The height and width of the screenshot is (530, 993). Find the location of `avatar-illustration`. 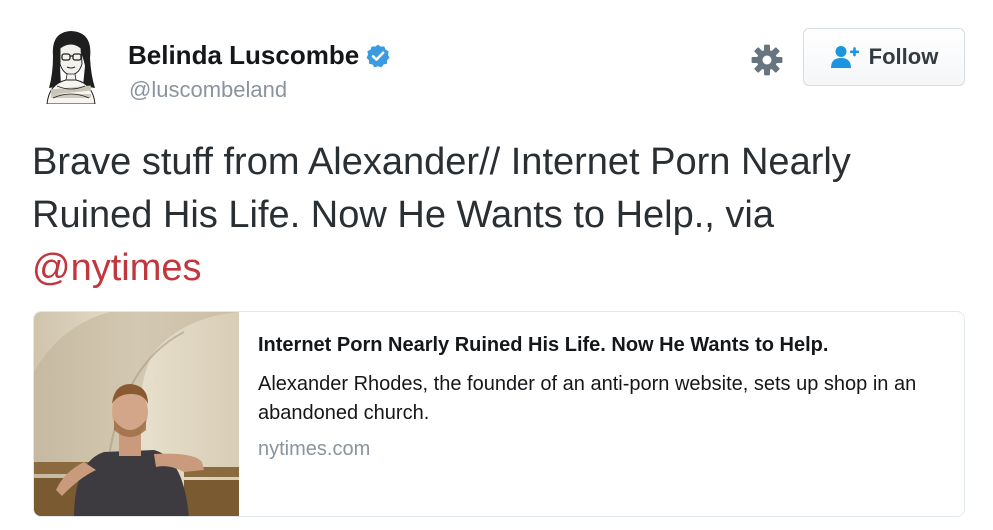

avatar-illustration is located at coordinates (71, 65).